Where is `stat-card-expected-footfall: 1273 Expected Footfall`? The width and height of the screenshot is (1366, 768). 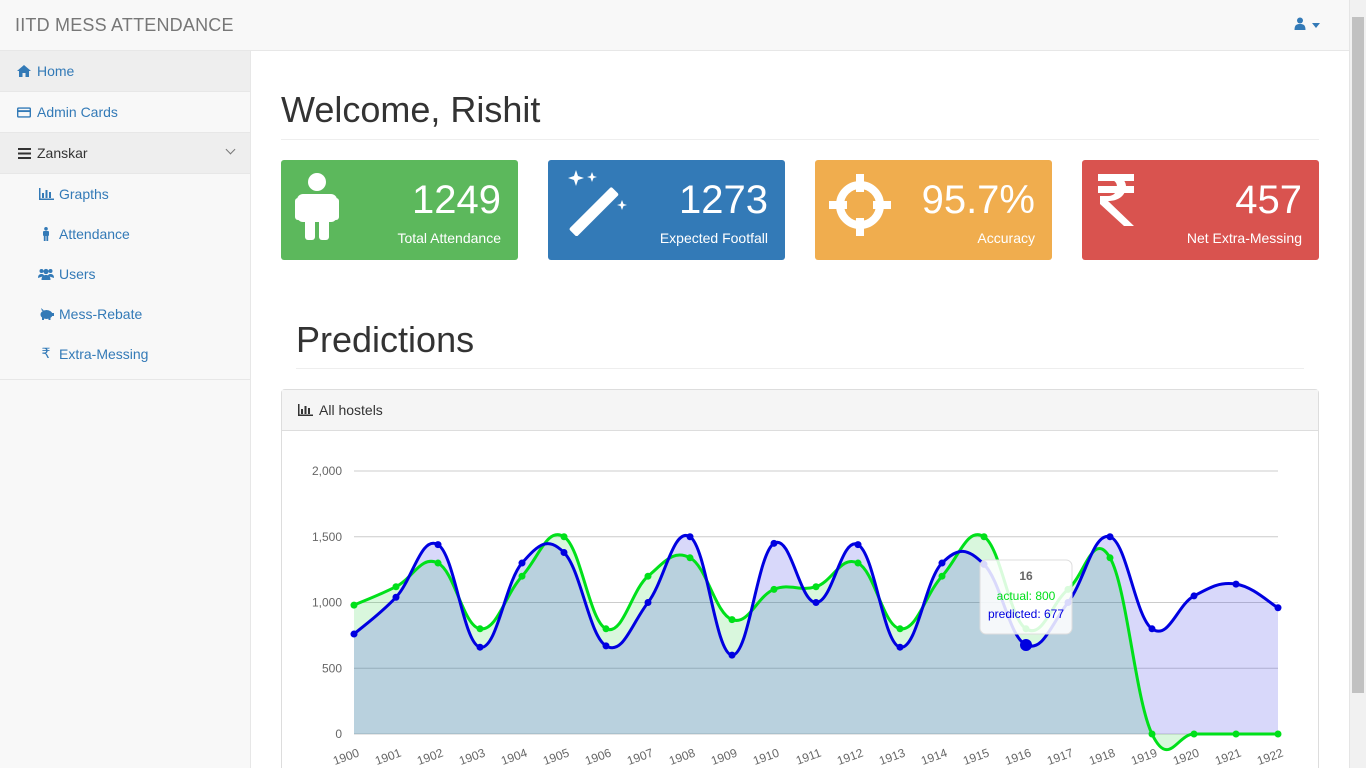
stat-card-expected-footfall: 1273 Expected Footfall is located at coordinates (666, 210).